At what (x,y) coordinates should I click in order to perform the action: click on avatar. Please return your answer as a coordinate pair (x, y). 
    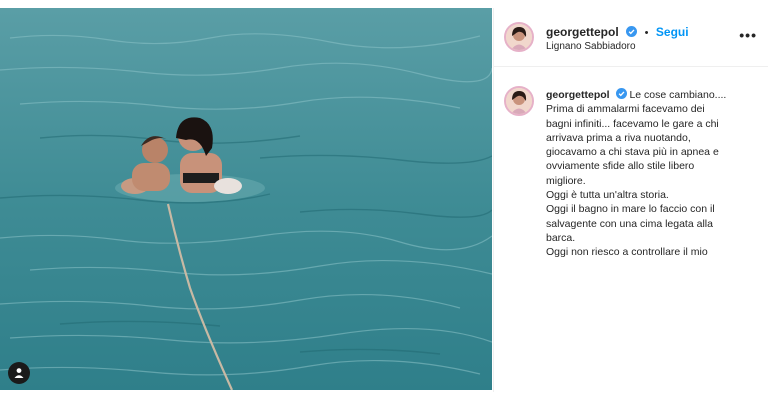
    Looking at the image, I should click on (519, 37).